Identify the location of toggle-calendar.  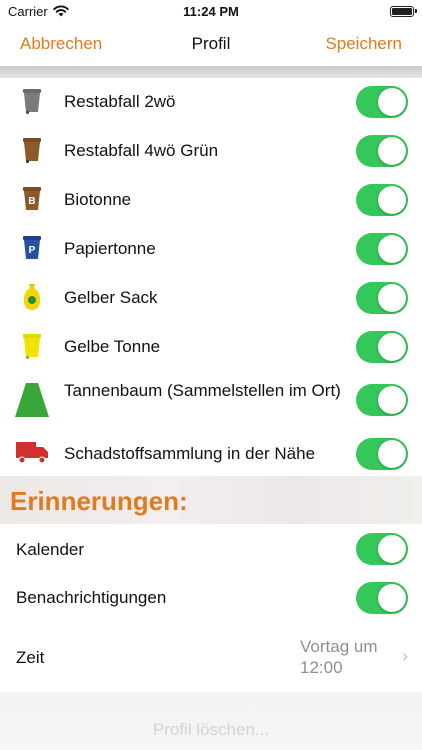
(382, 549).